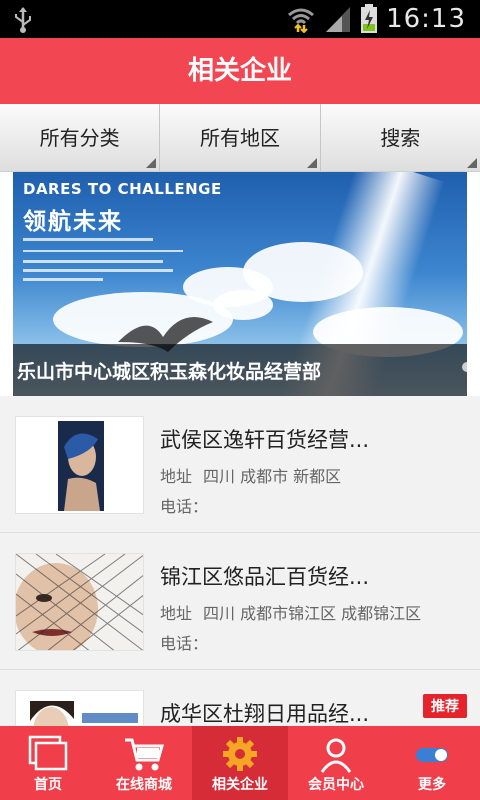  I want to click on nav-home: 首页, so click(48, 763).